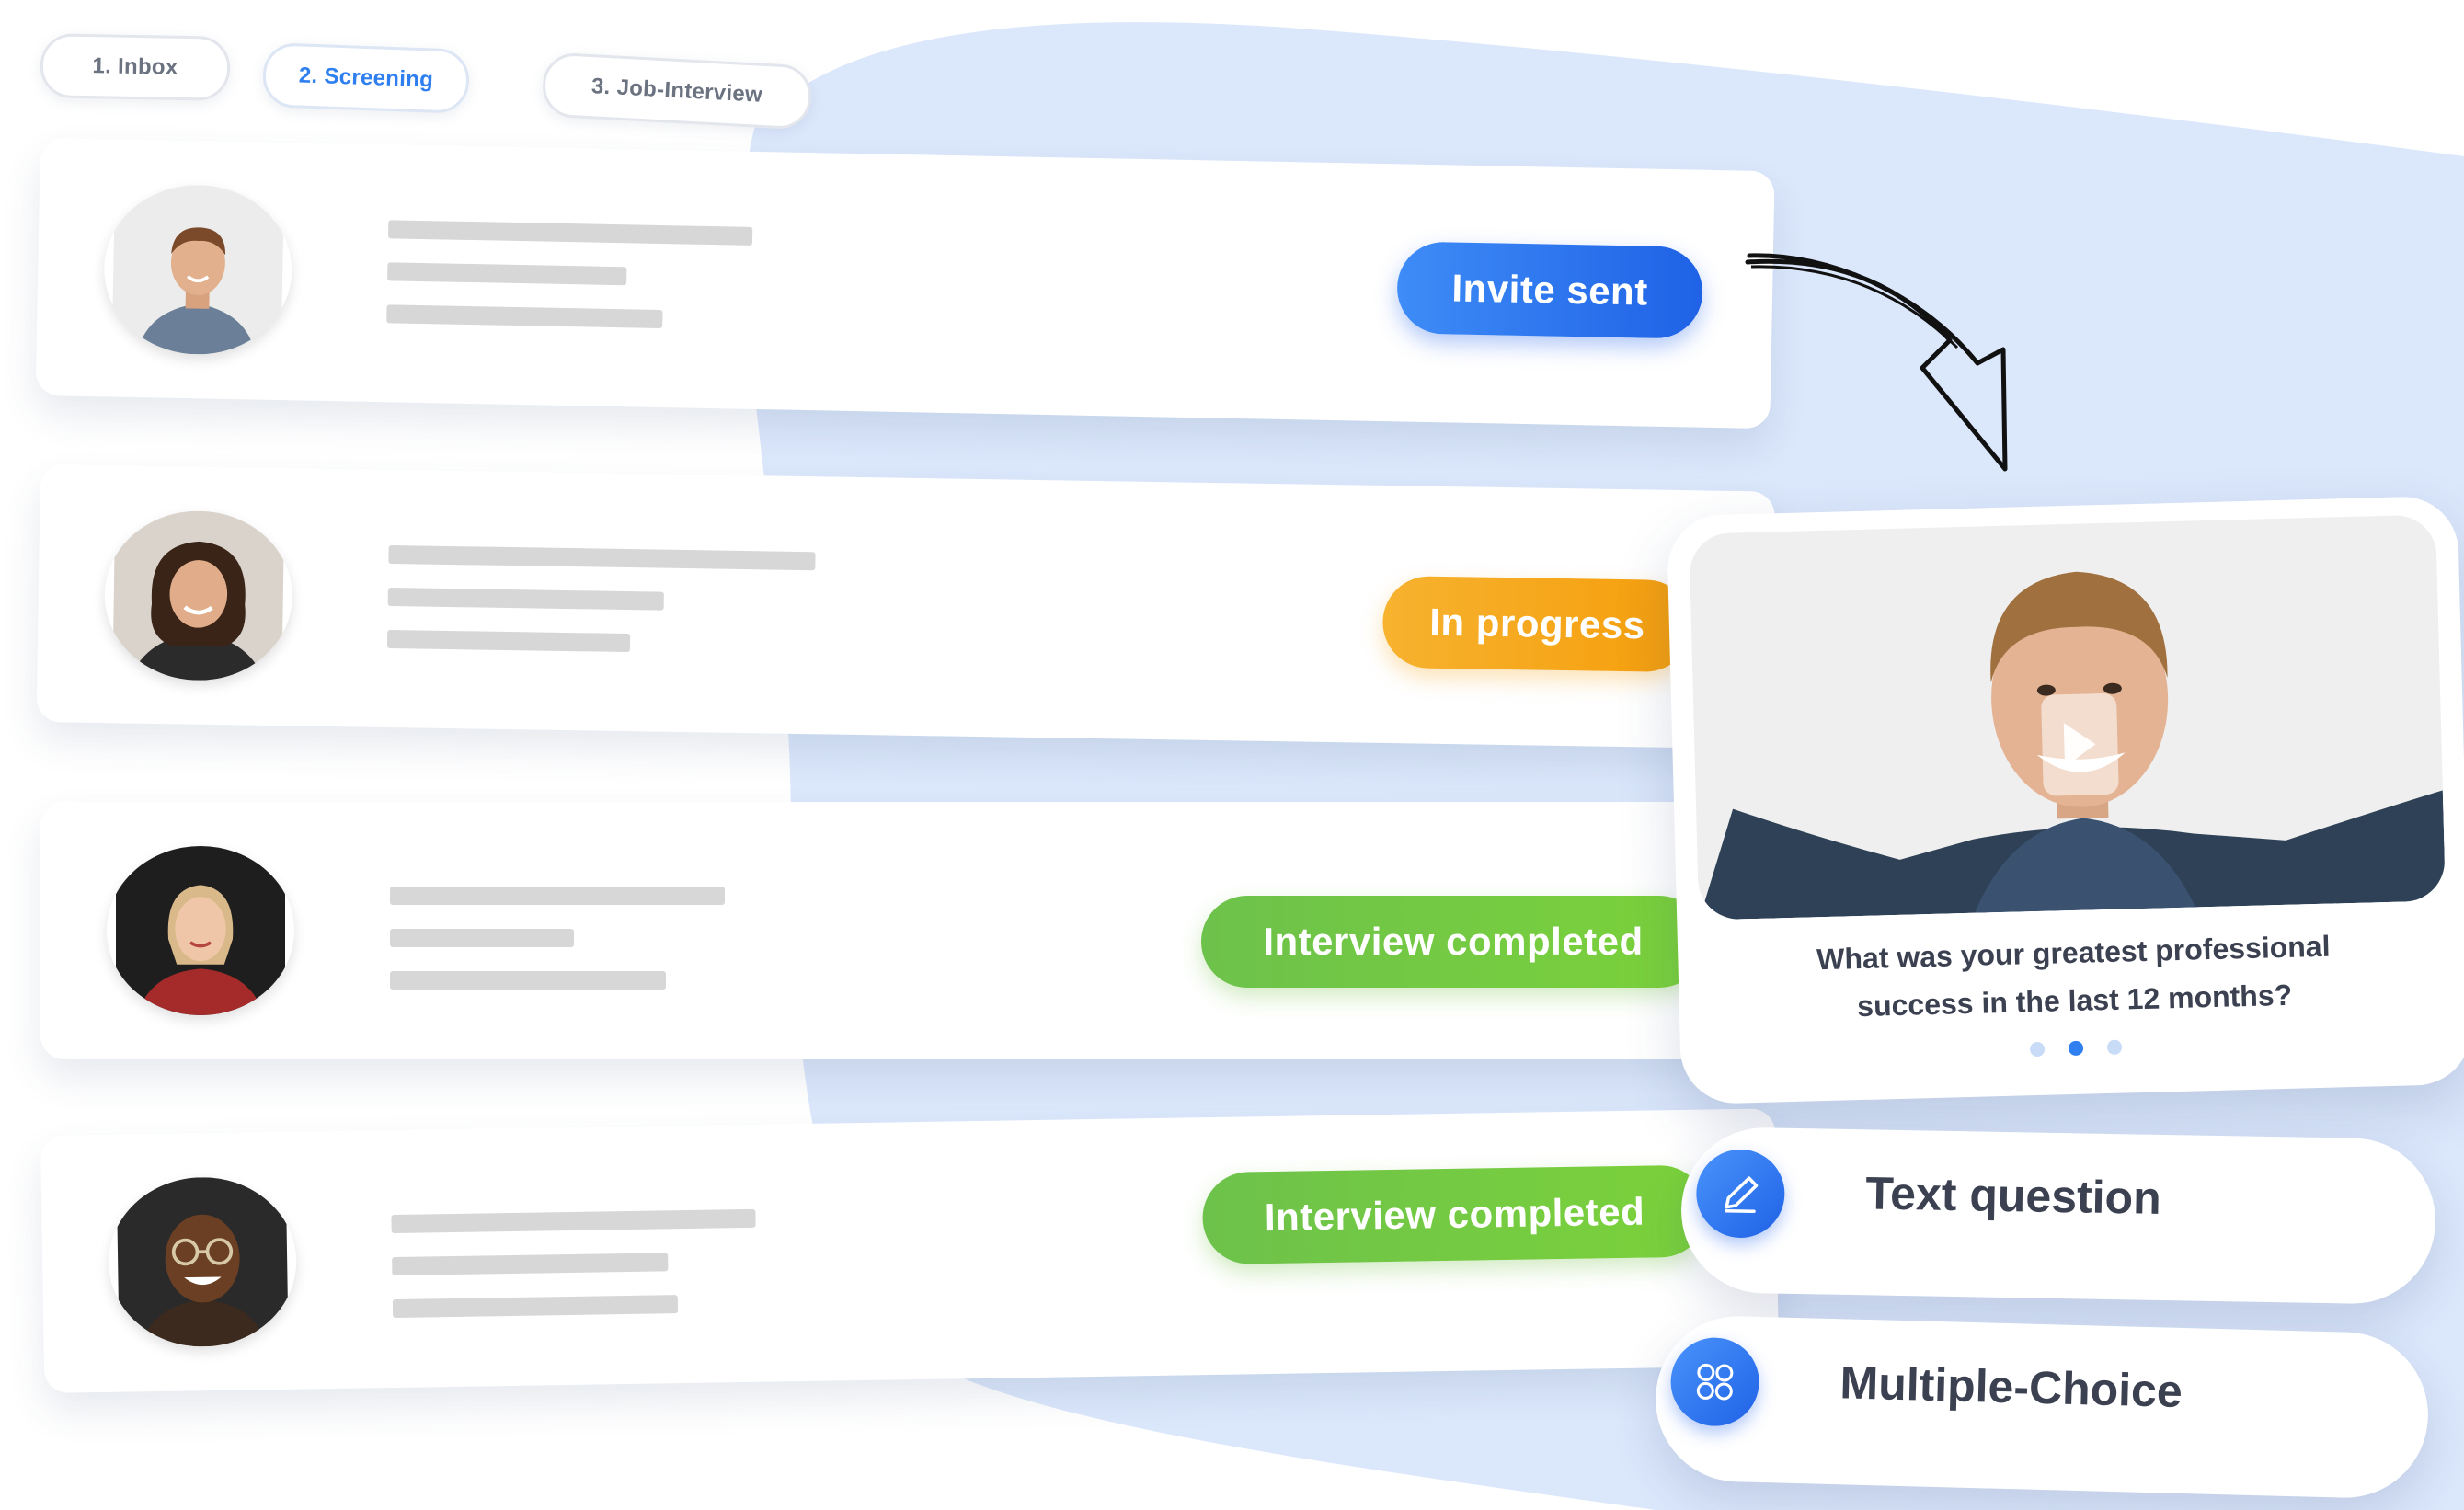 Image resolution: width=2464 pixels, height=1510 pixels. I want to click on status-badge: In progress, so click(1537, 624).